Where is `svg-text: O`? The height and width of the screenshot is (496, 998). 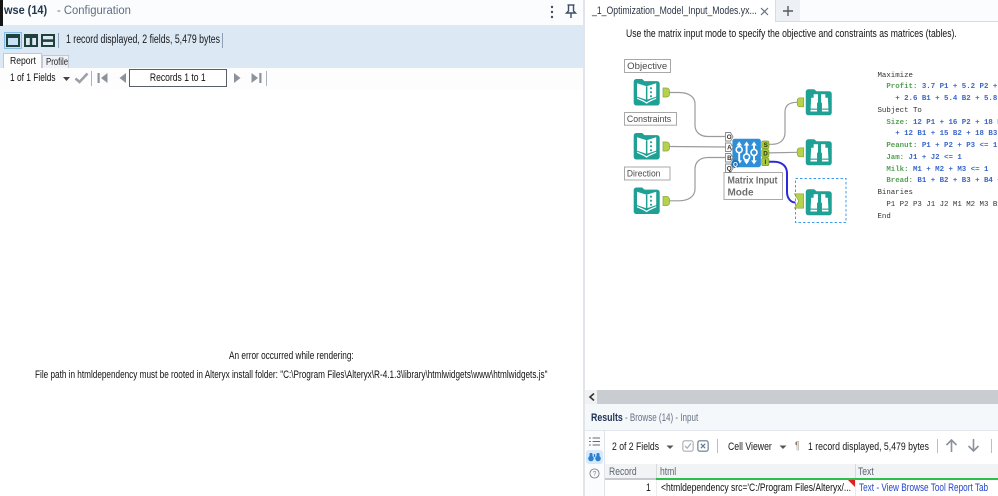
svg-text: O is located at coordinates (729, 137).